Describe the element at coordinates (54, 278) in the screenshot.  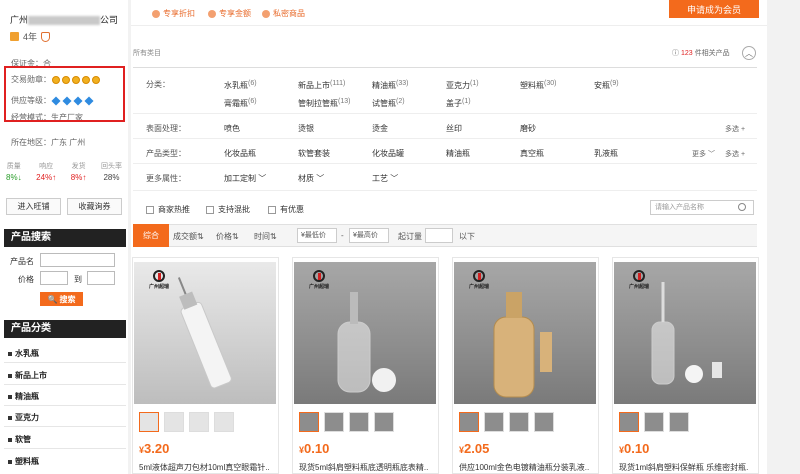
I see `price-min-input` at that location.